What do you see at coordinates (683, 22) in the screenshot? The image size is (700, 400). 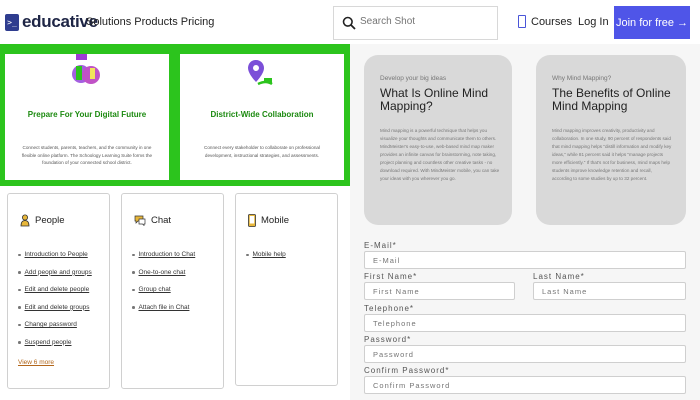 I see `arrow-right-icon: →` at bounding box center [683, 22].